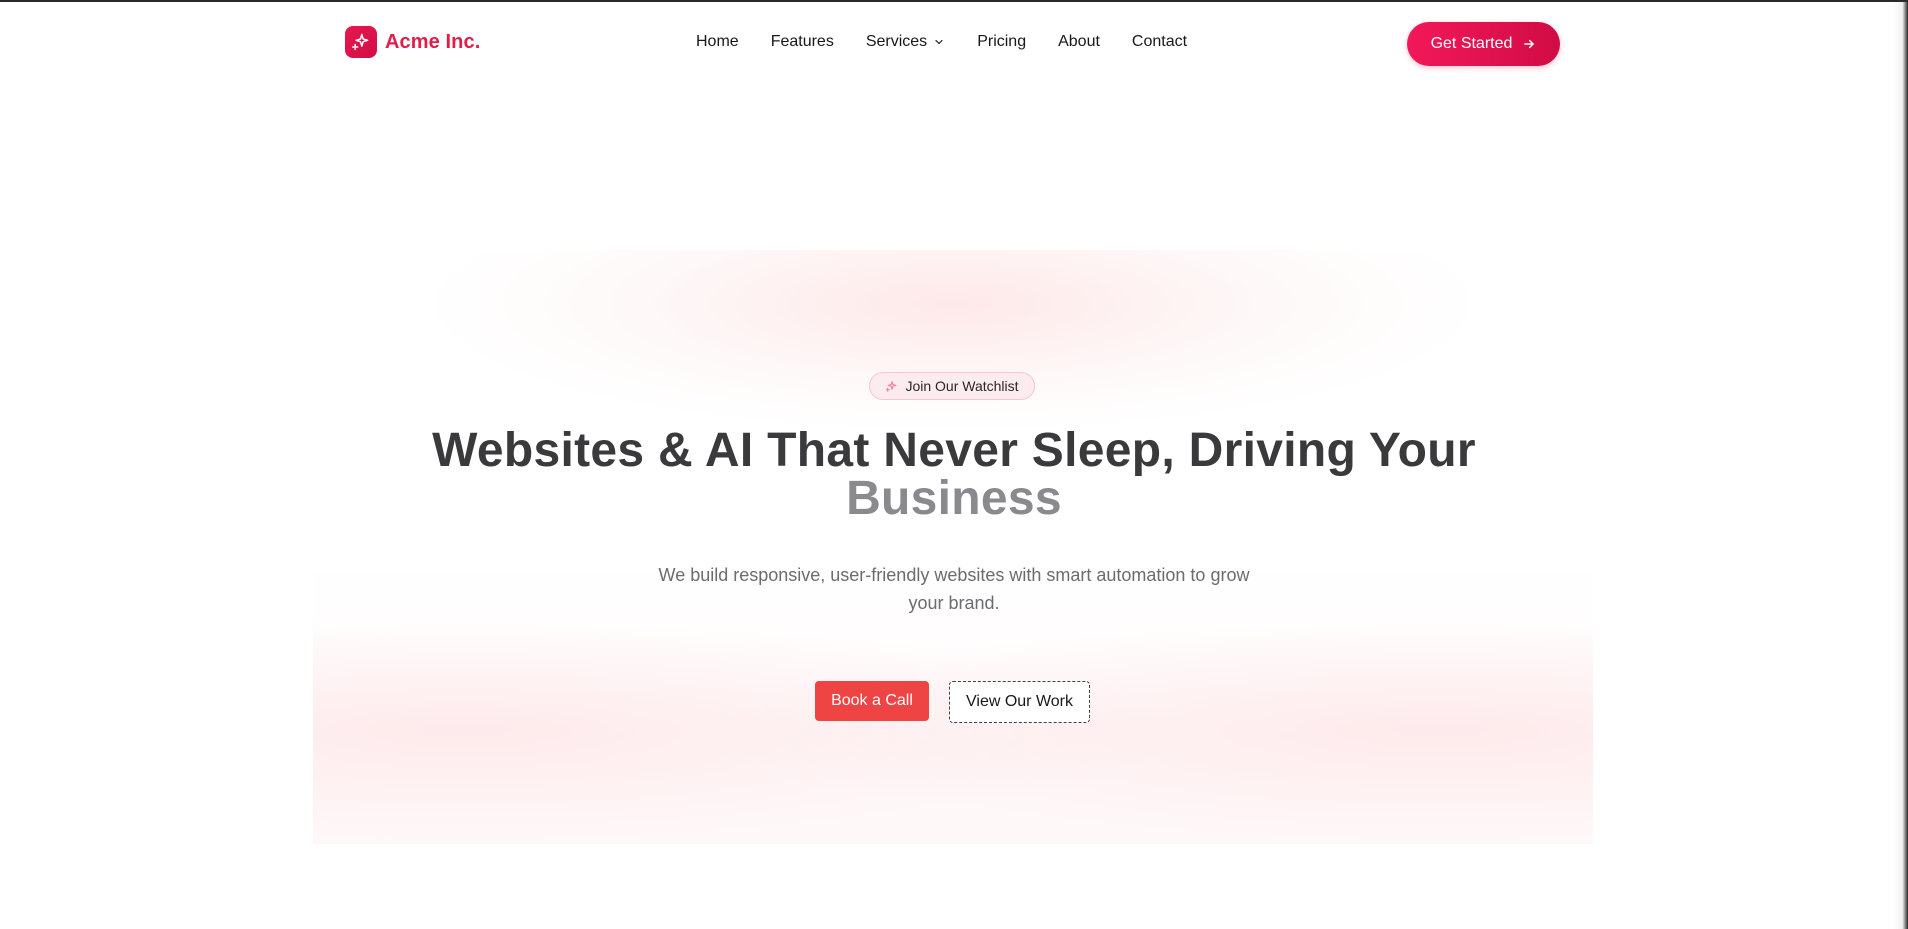 The height and width of the screenshot is (929, 1908). I want to click on window-edge, so click(1901, 465).